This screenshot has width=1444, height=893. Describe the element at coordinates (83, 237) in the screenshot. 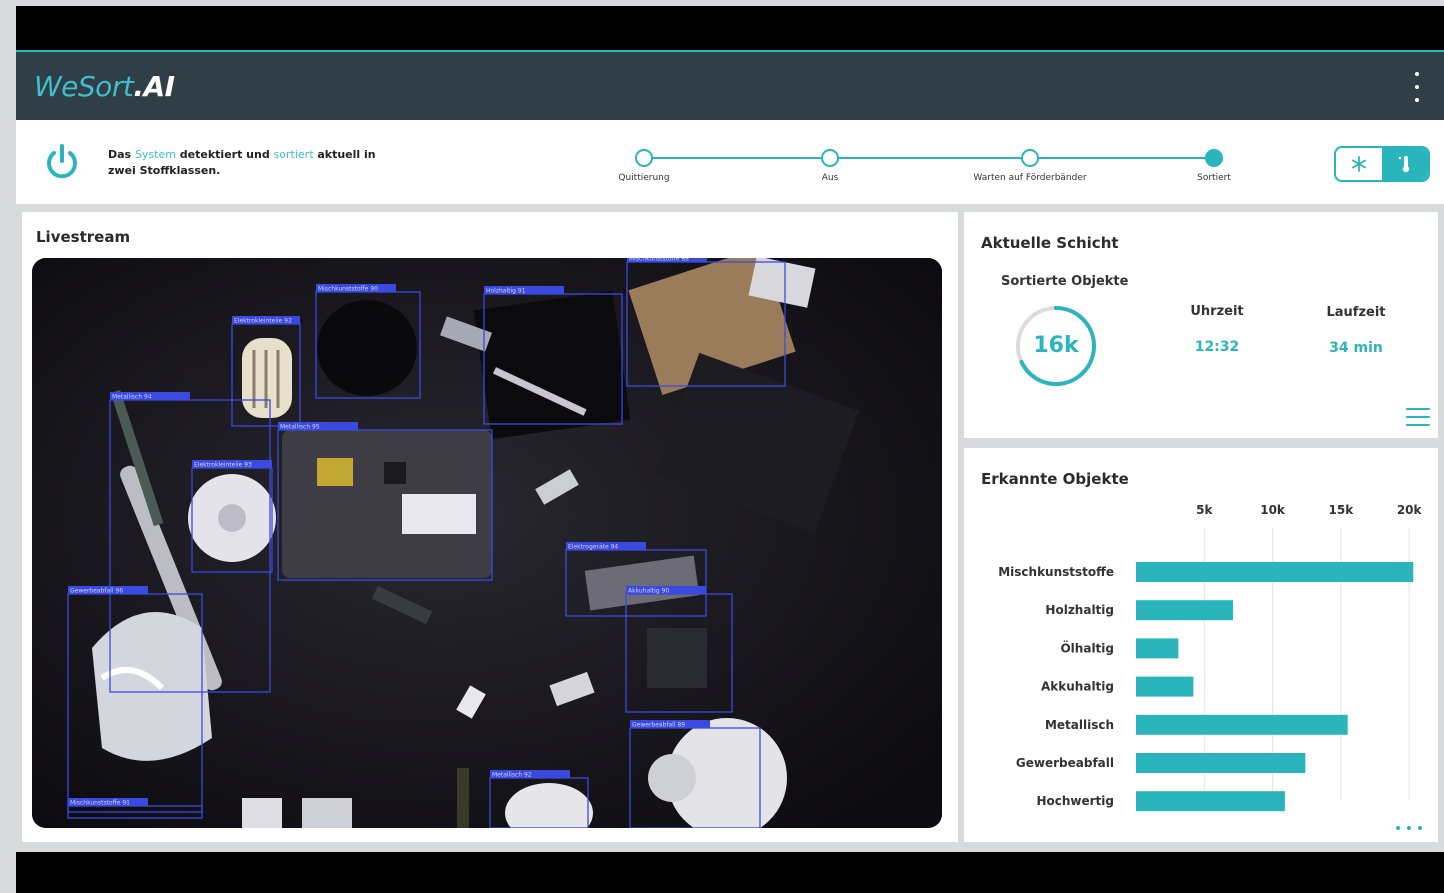

I see `livestream-title: Livestream` at that location.